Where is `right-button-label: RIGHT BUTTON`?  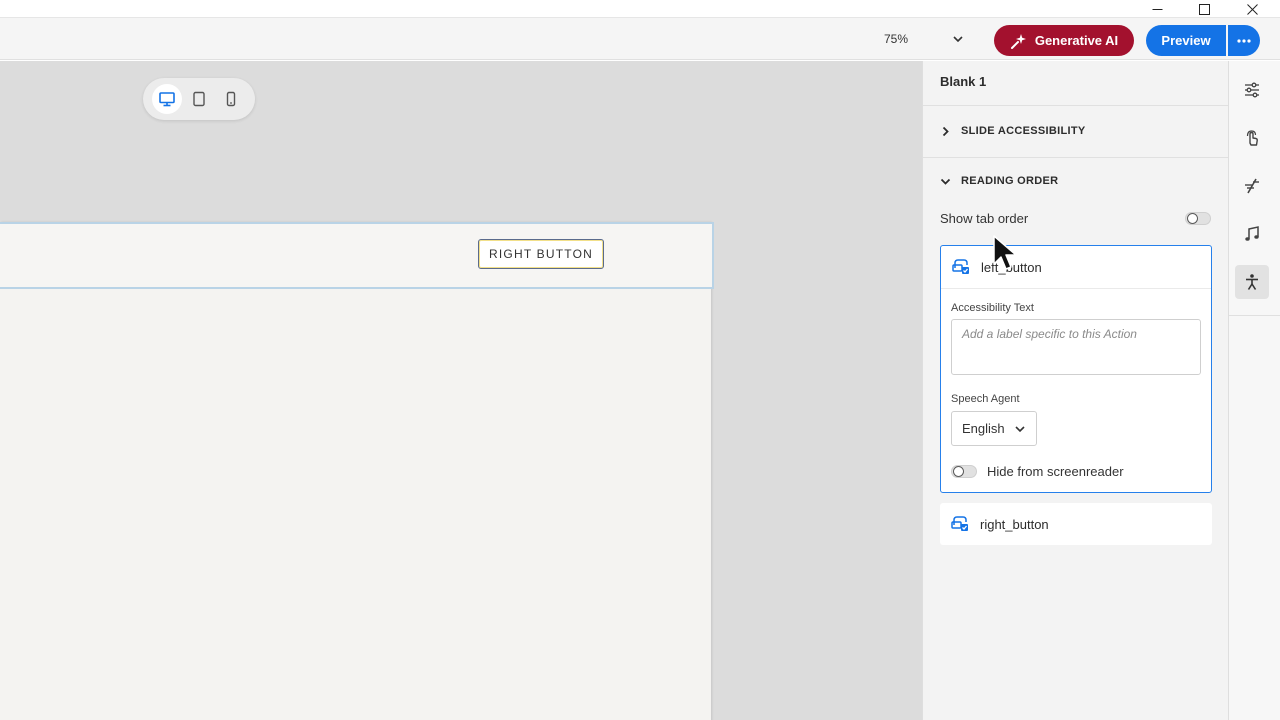 right-button-label: RIGHT BUTTON is located at coordinates (541, 254).